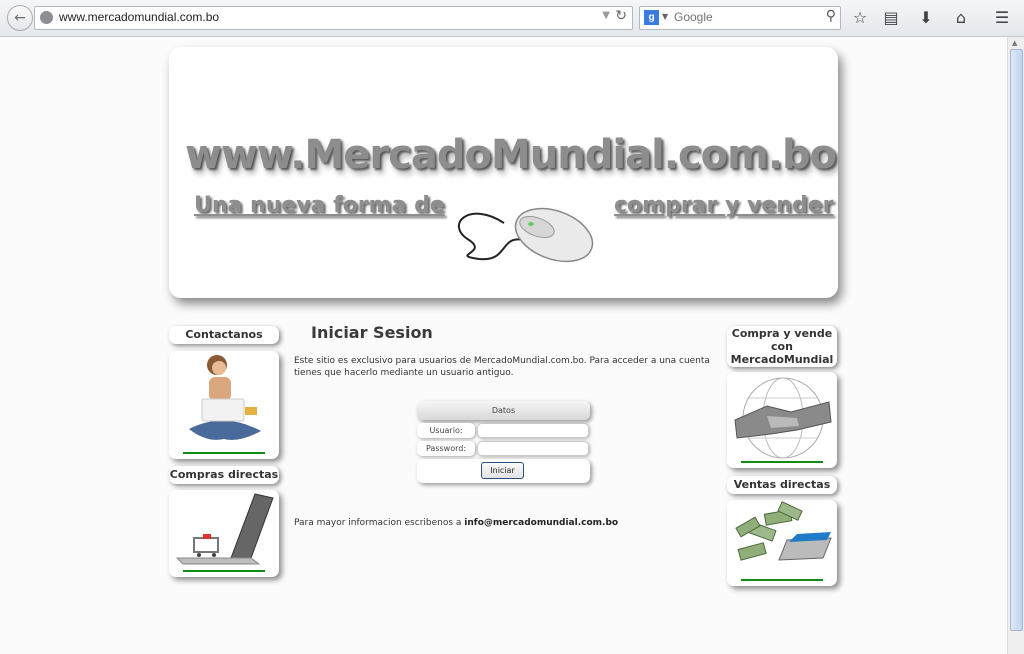  Describe the element at coordinates (541, 523) in the screenshot. I see `contact-email-link: info@mercadomundial.com.bo` at that location.